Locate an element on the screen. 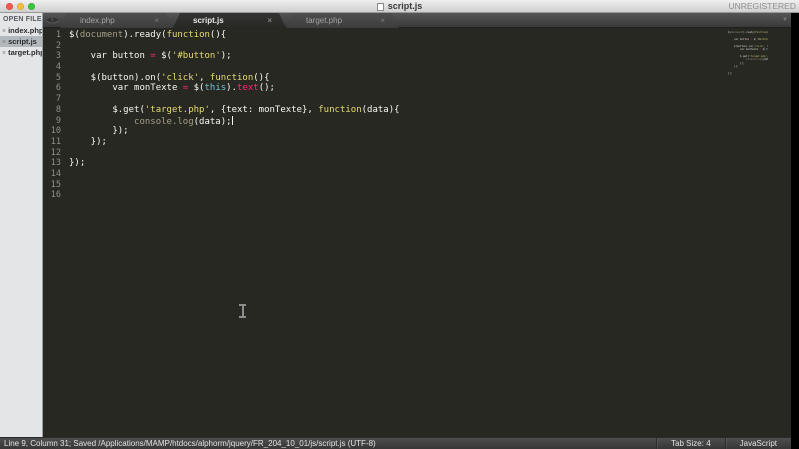  code-text: var monTexte = $(this).text(); is located at coordinates (172, 88).